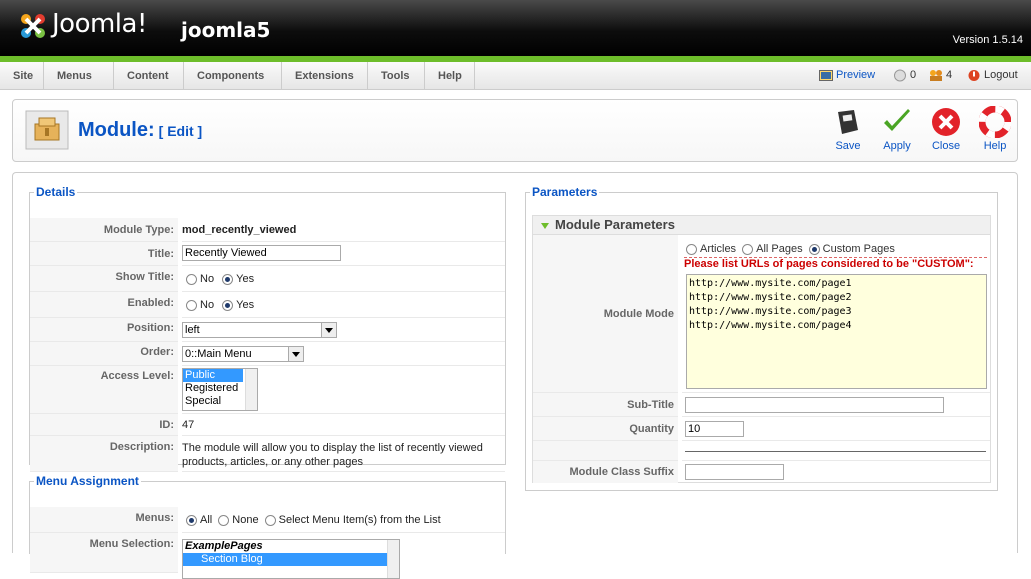 This screenshot has width=1031, height=579. Describe the element at coordinates (192, 330) in the screenshot. I see `position-value: left` at that location.